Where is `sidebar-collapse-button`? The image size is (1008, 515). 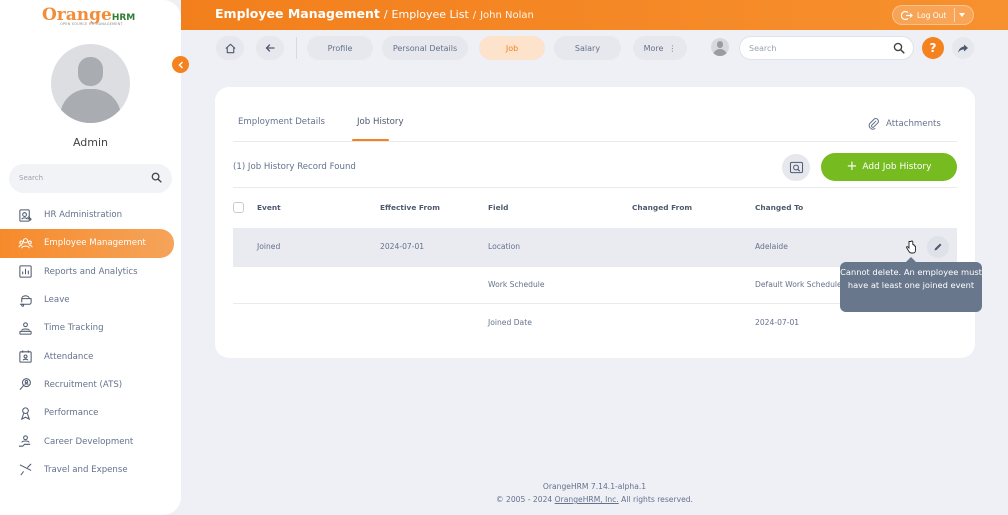 sidebar-collapse-button is located at coordinates (180, 64).